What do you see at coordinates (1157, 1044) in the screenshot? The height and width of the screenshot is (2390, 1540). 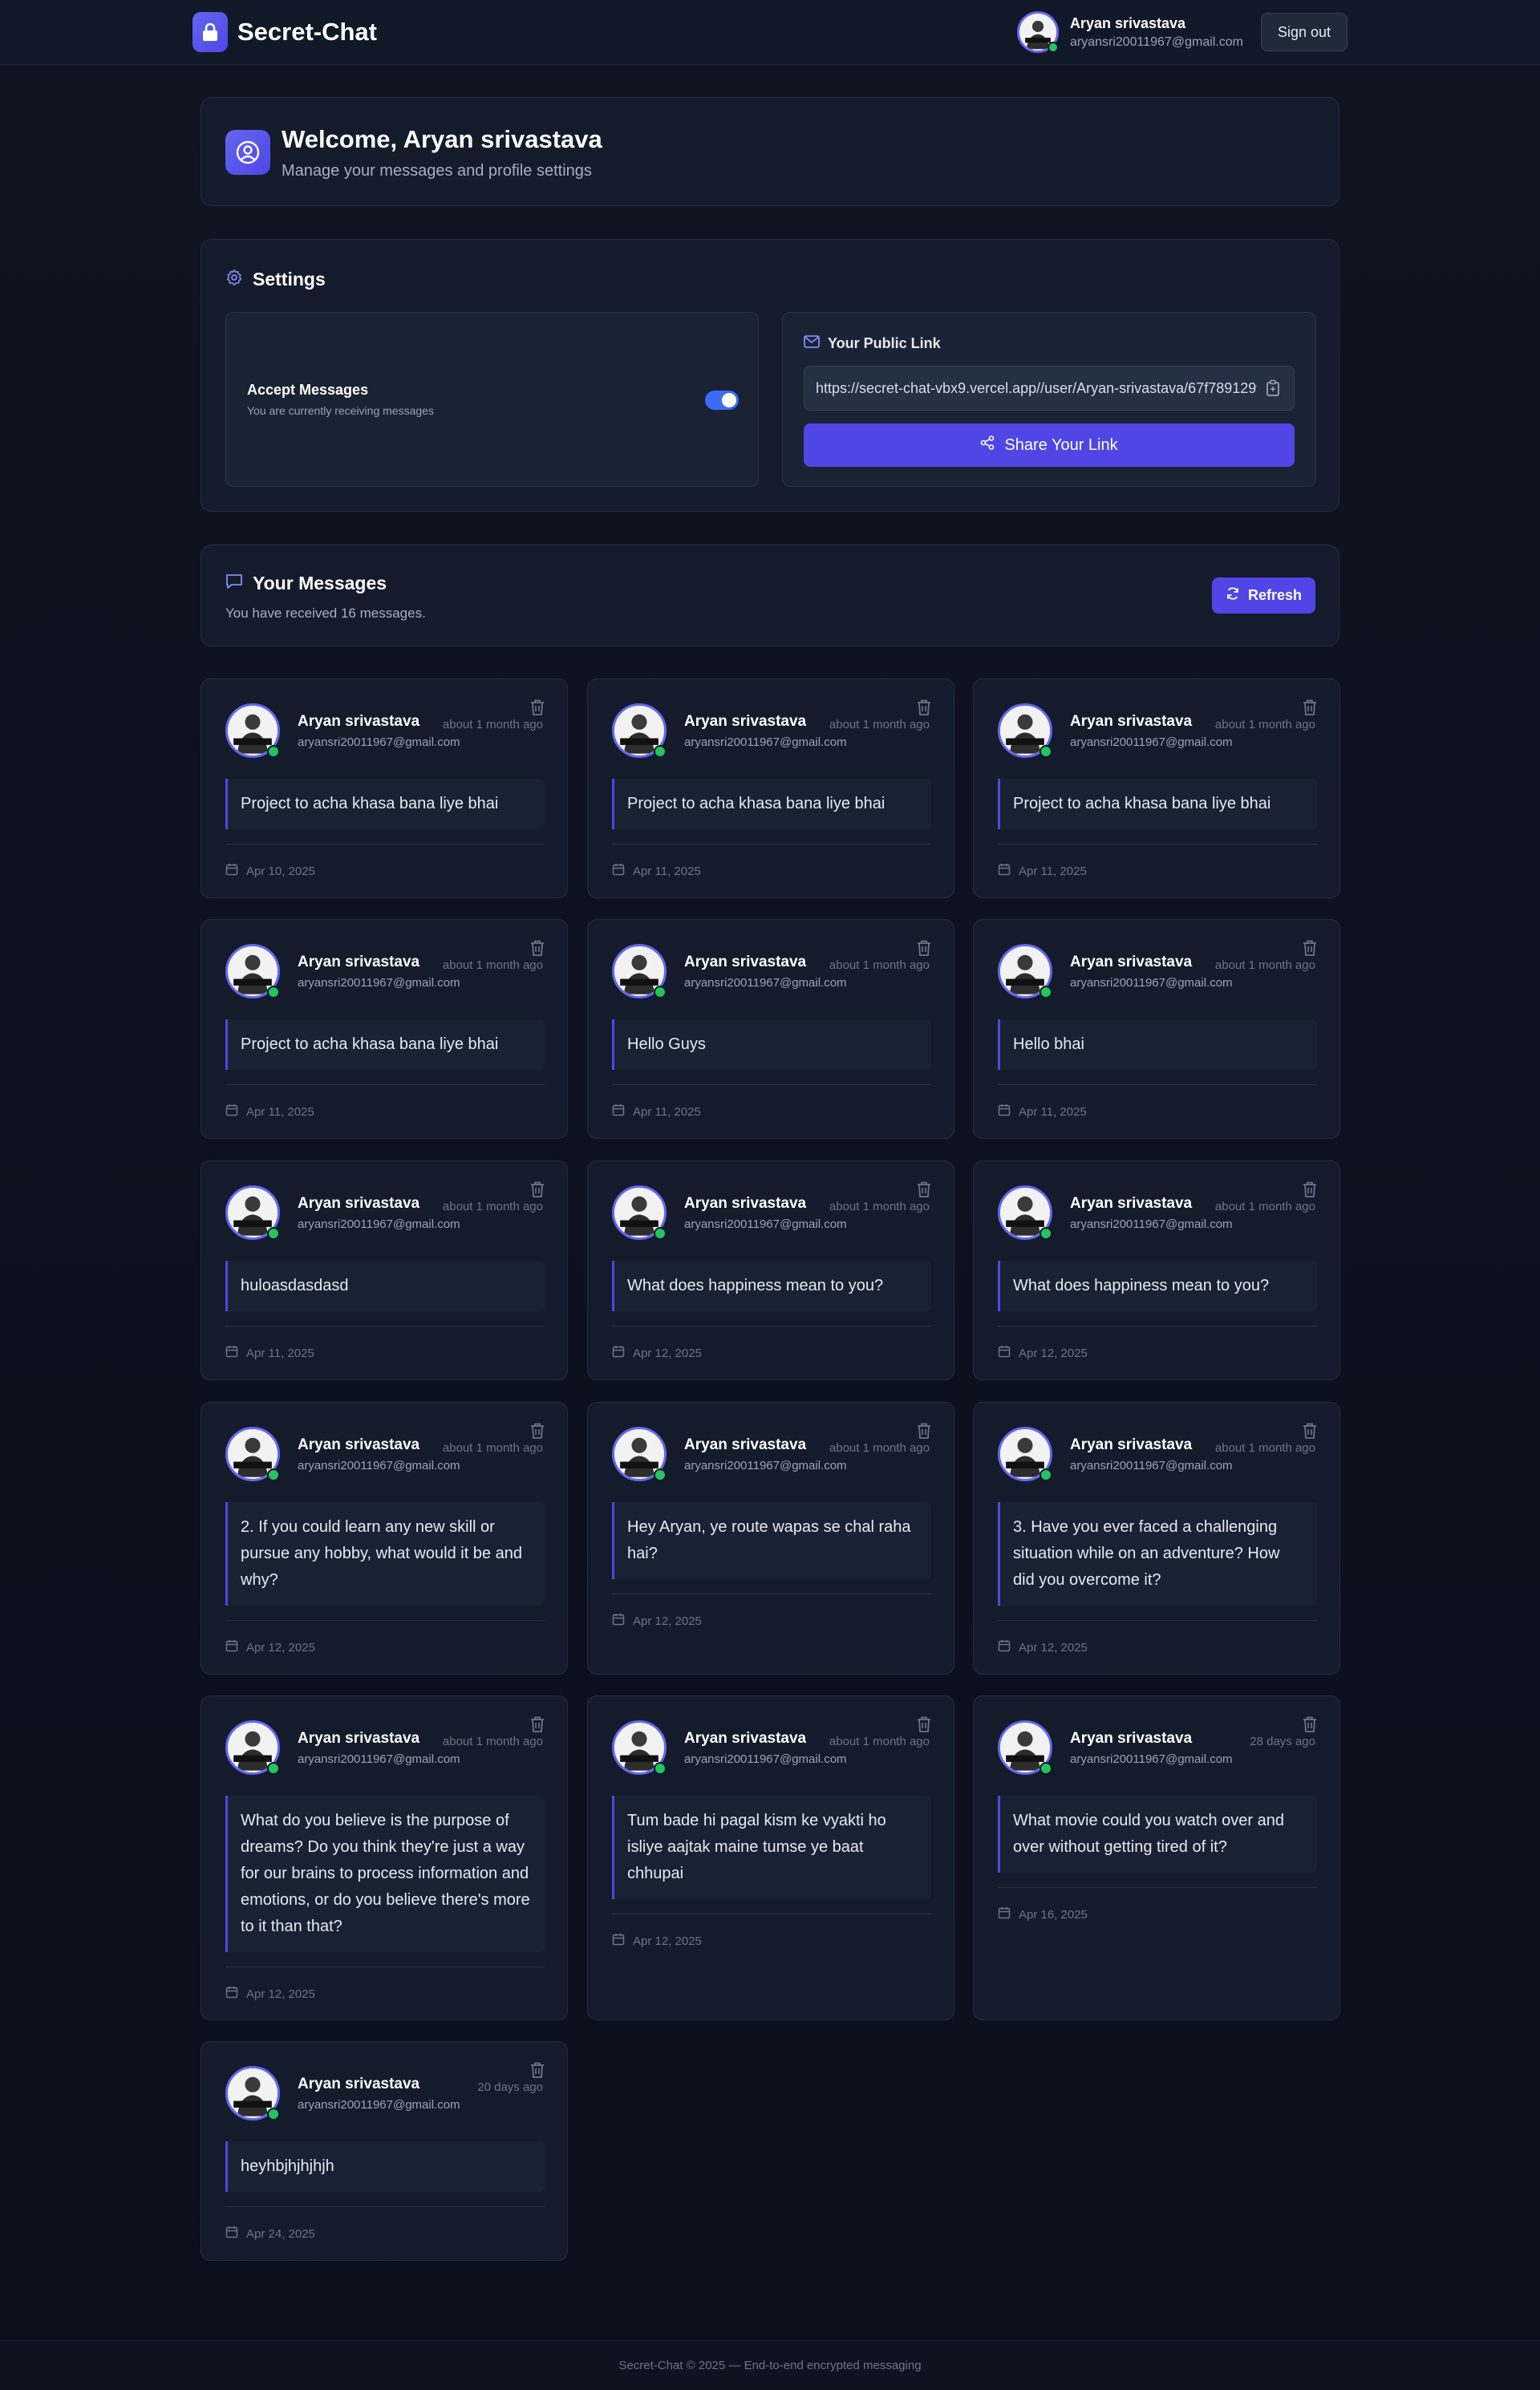 I see `message-text: Hello bhai` at bounding box center [1157, 1044].